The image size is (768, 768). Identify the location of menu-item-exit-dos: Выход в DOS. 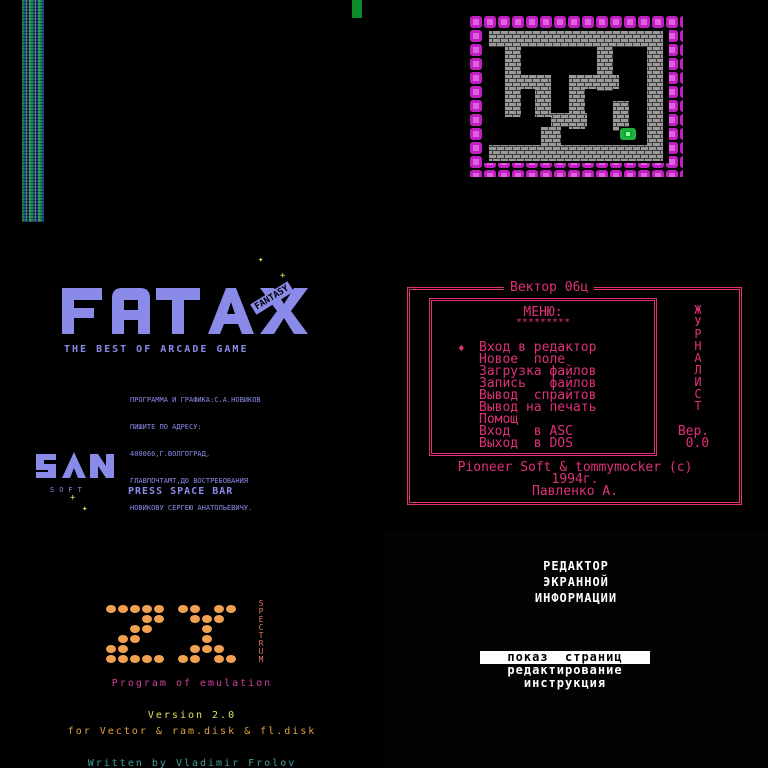
(537, 443).